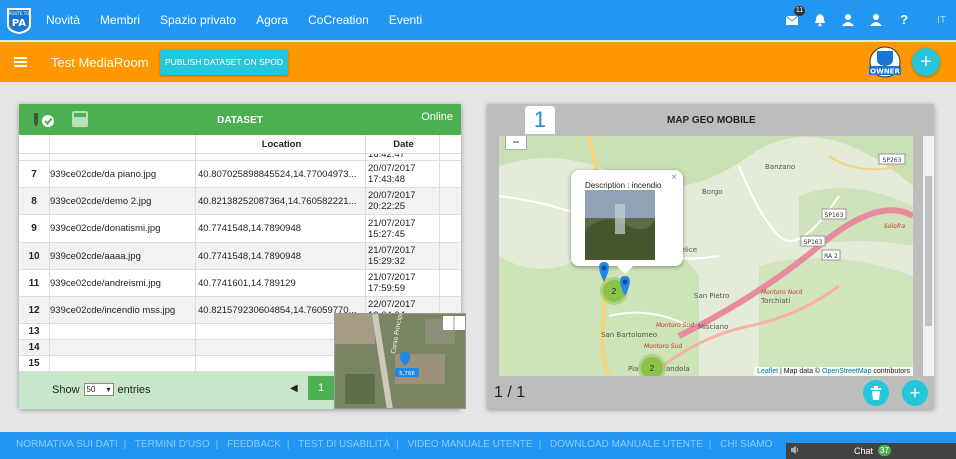  Describe the element at coordinates (863, 20) in the screenshot. I see `nav-icons: 11 ? IT` at that location.